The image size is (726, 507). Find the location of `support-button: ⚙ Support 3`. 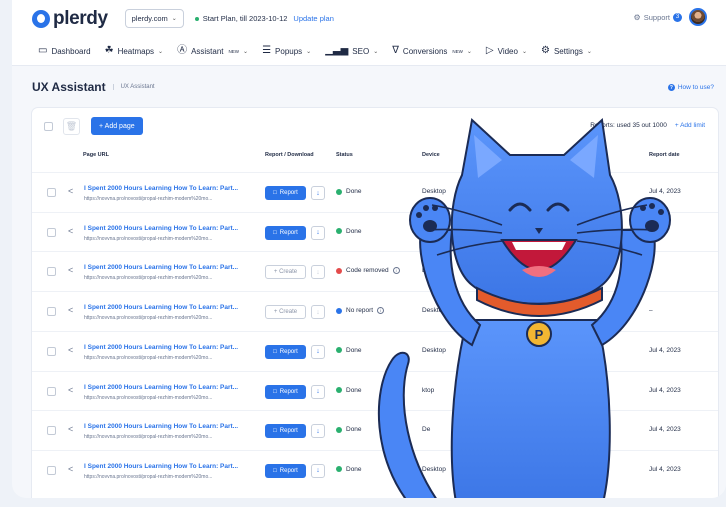

support-button: ⚙ Support 3 is located at coordinates (658, 17).